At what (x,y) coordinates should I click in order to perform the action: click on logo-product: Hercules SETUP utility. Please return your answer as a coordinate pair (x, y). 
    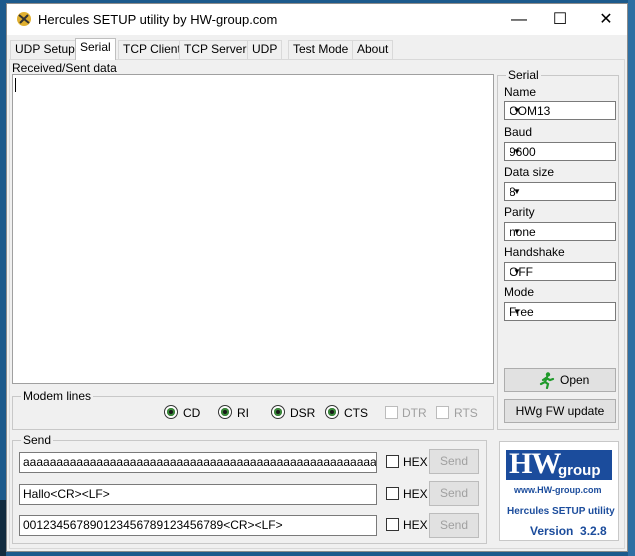
    Looking at the image, I should click on (561, 511).